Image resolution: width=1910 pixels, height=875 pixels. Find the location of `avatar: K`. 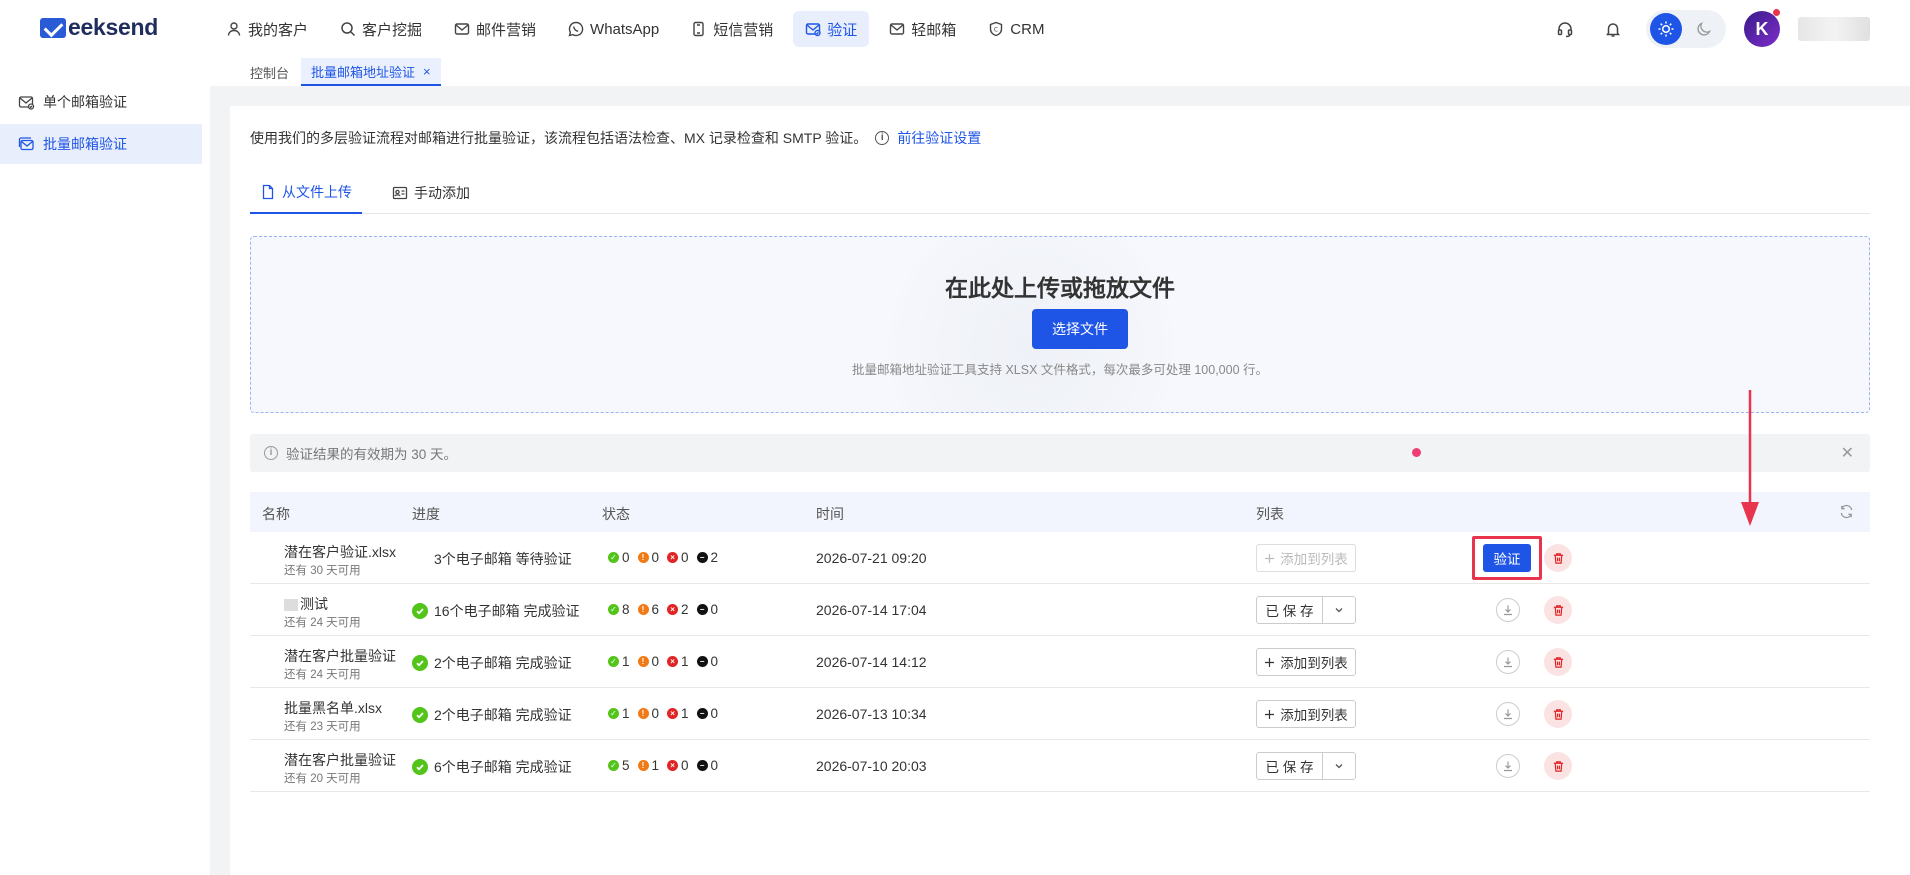

avatar: K is located at coordinates (1762, 28).